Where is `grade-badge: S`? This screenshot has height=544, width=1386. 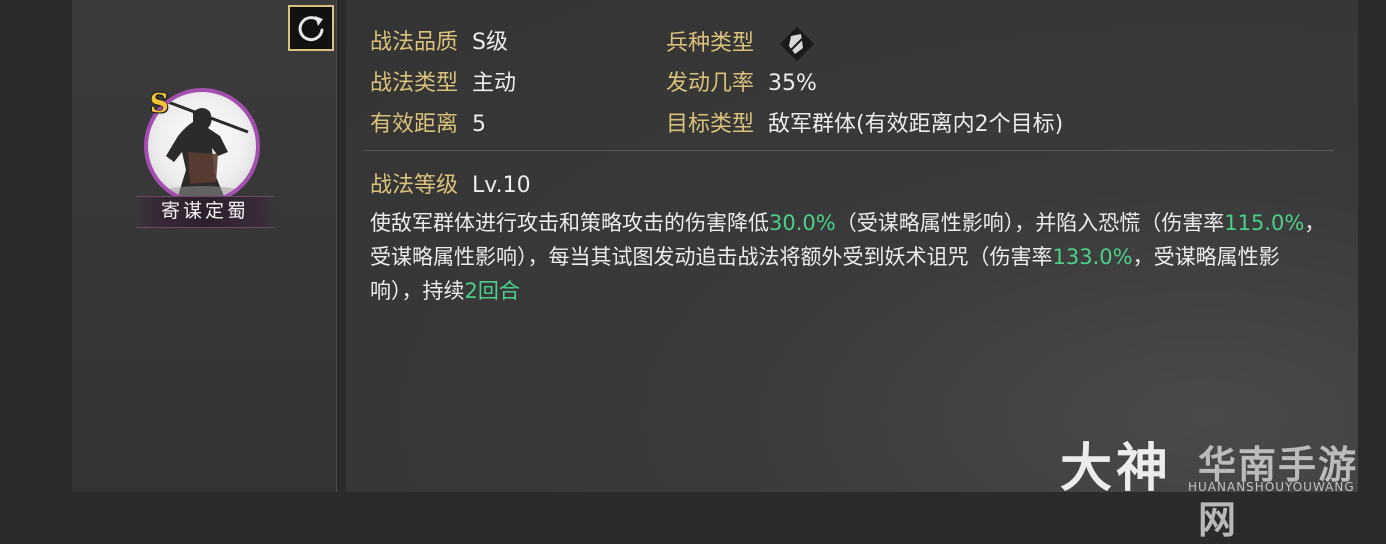 grade-badge: S is located at coordinates (159, 104).